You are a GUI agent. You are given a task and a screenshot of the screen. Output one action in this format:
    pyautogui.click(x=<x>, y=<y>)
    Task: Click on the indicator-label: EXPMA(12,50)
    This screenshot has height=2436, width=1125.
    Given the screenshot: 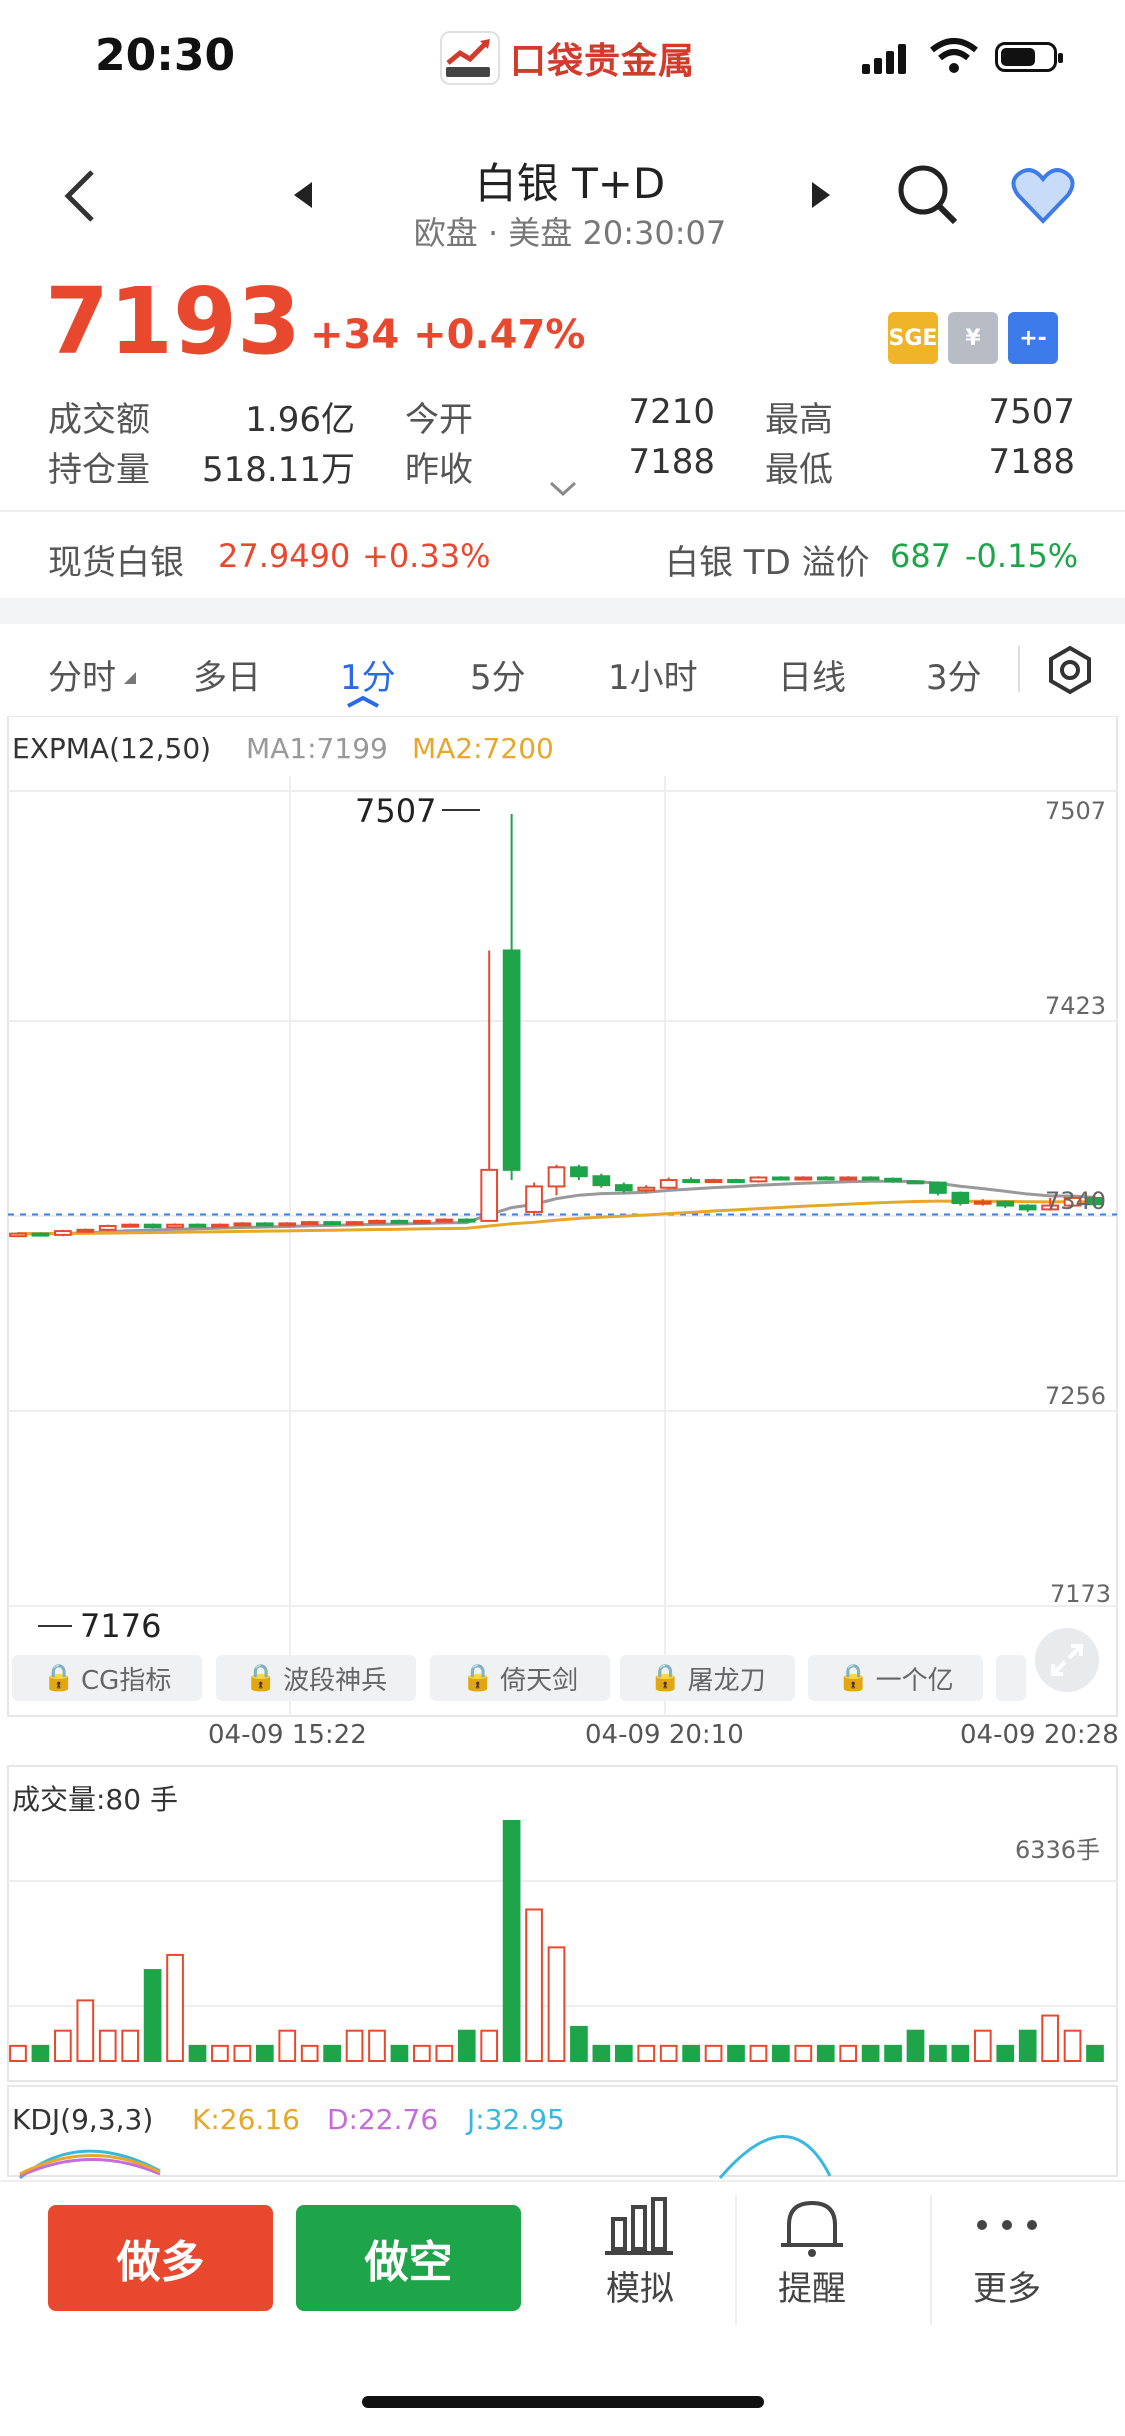 What is the action you would take?
    pyautogui.click(x=111, y=748)
    